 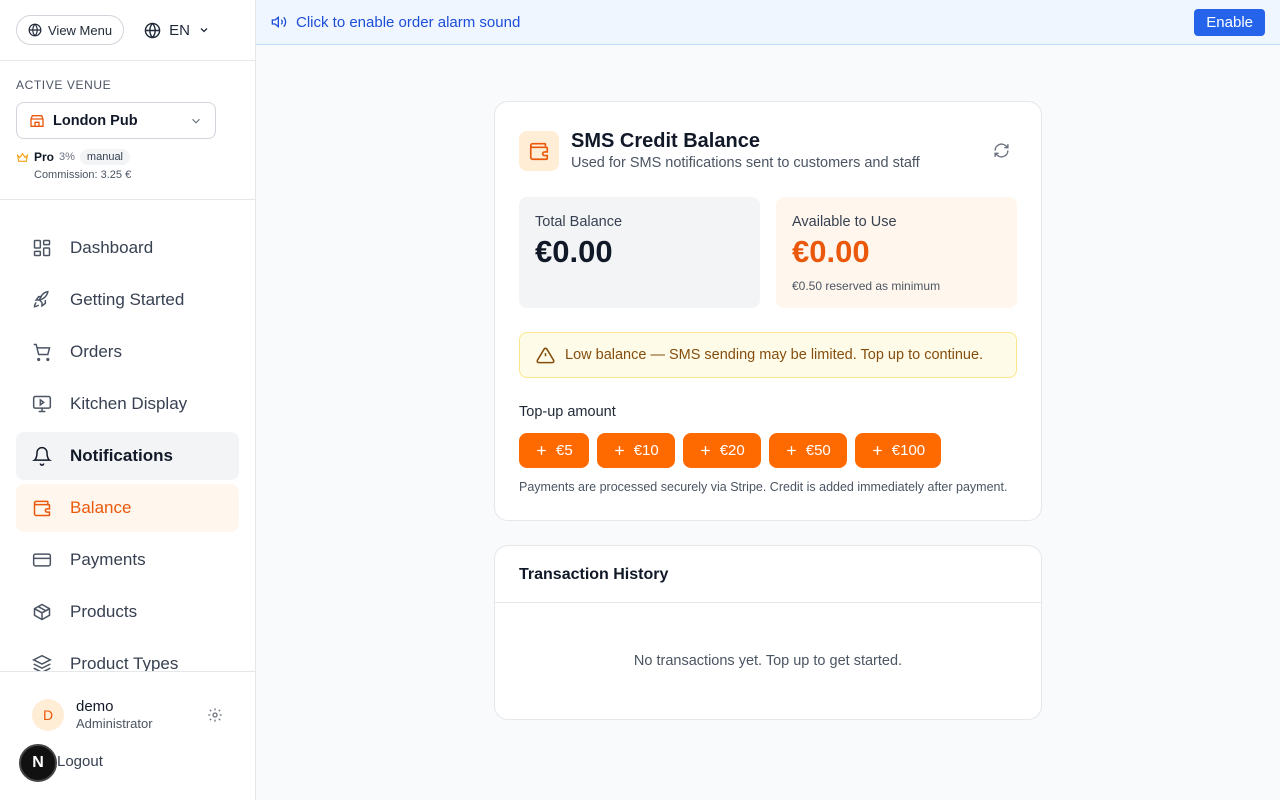 I want to click on topup-5-button: €5, so click(x=554, y=450).